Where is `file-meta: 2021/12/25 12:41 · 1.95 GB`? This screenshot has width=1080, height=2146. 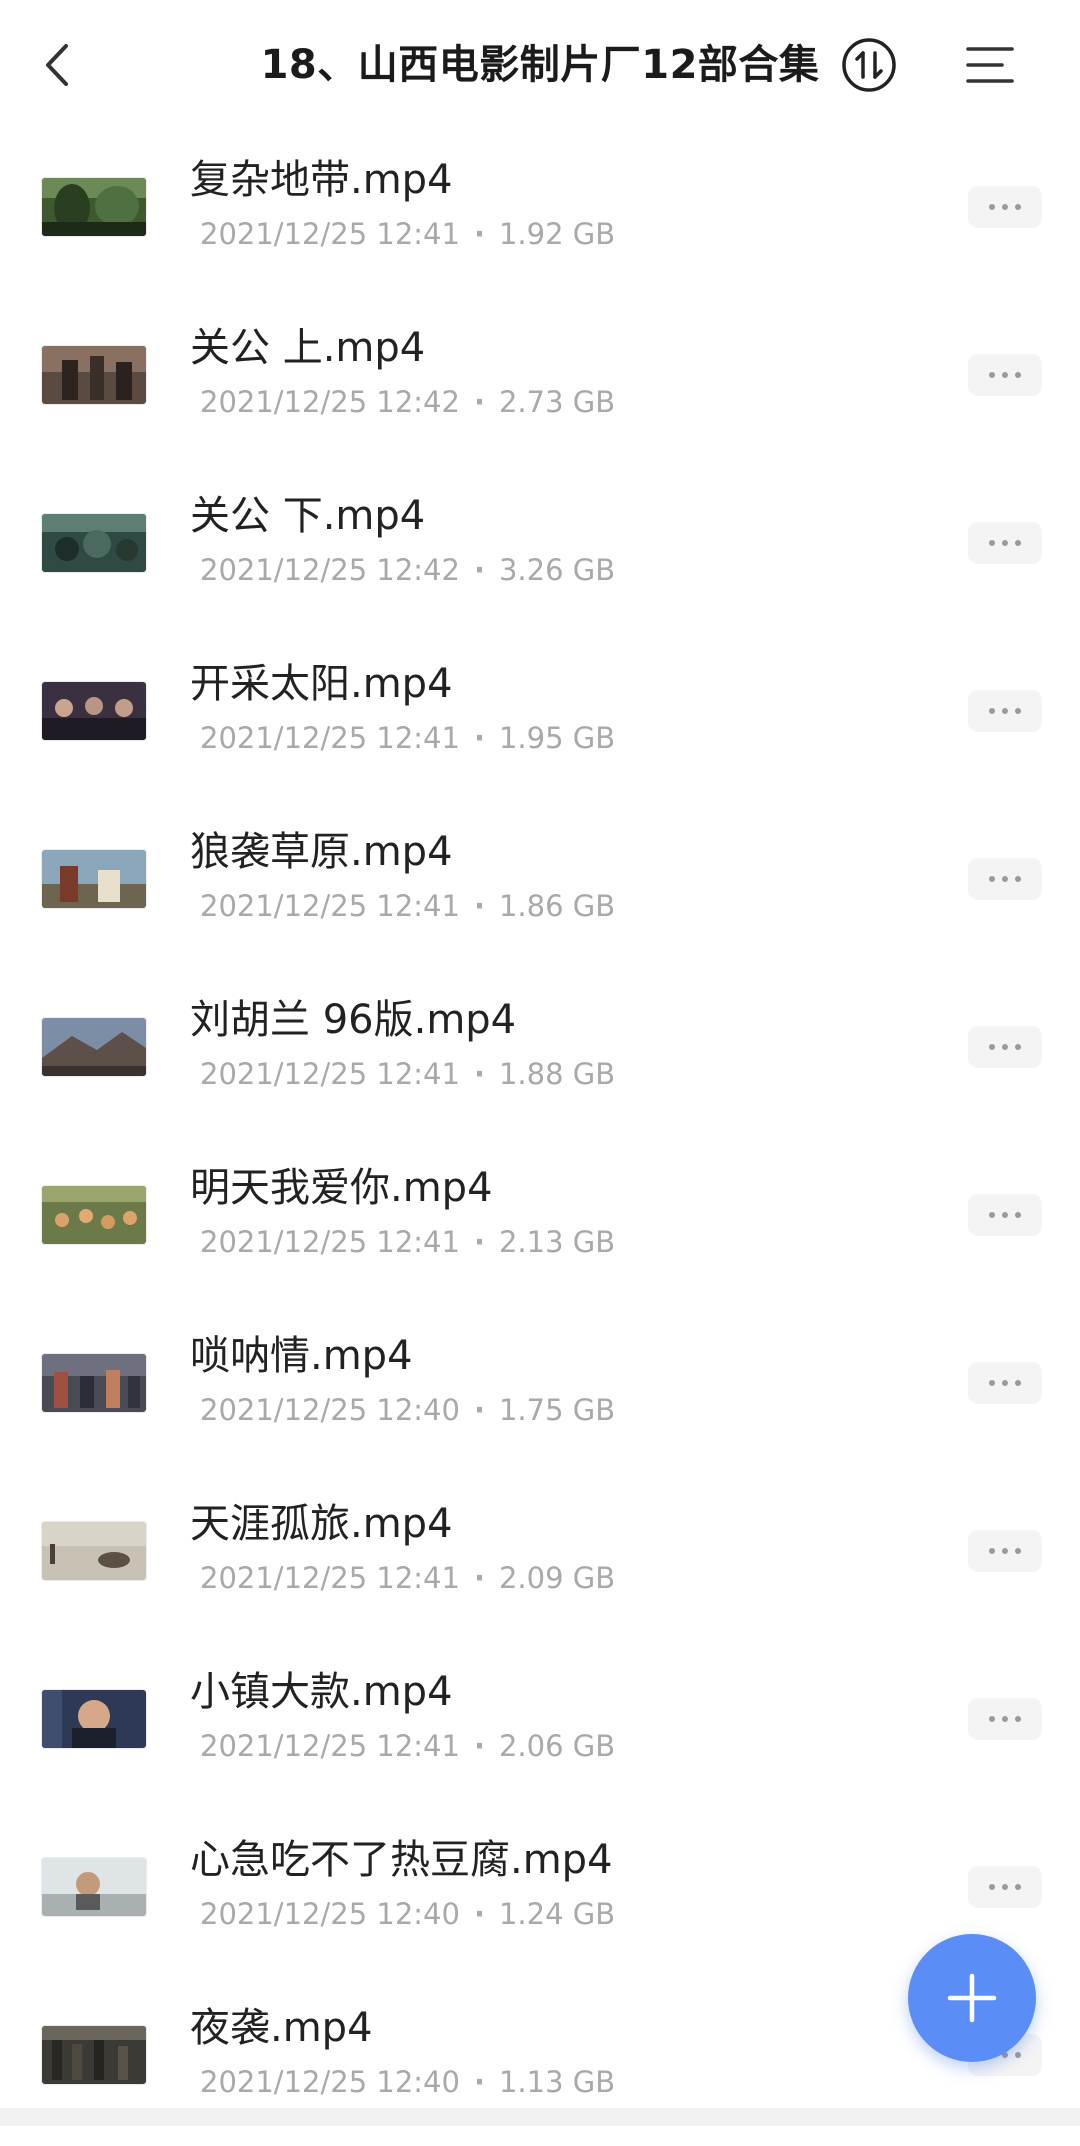 file-meta: 2021/12/25 12:41 · 1.95 GB is located at coordinates (407, 738).